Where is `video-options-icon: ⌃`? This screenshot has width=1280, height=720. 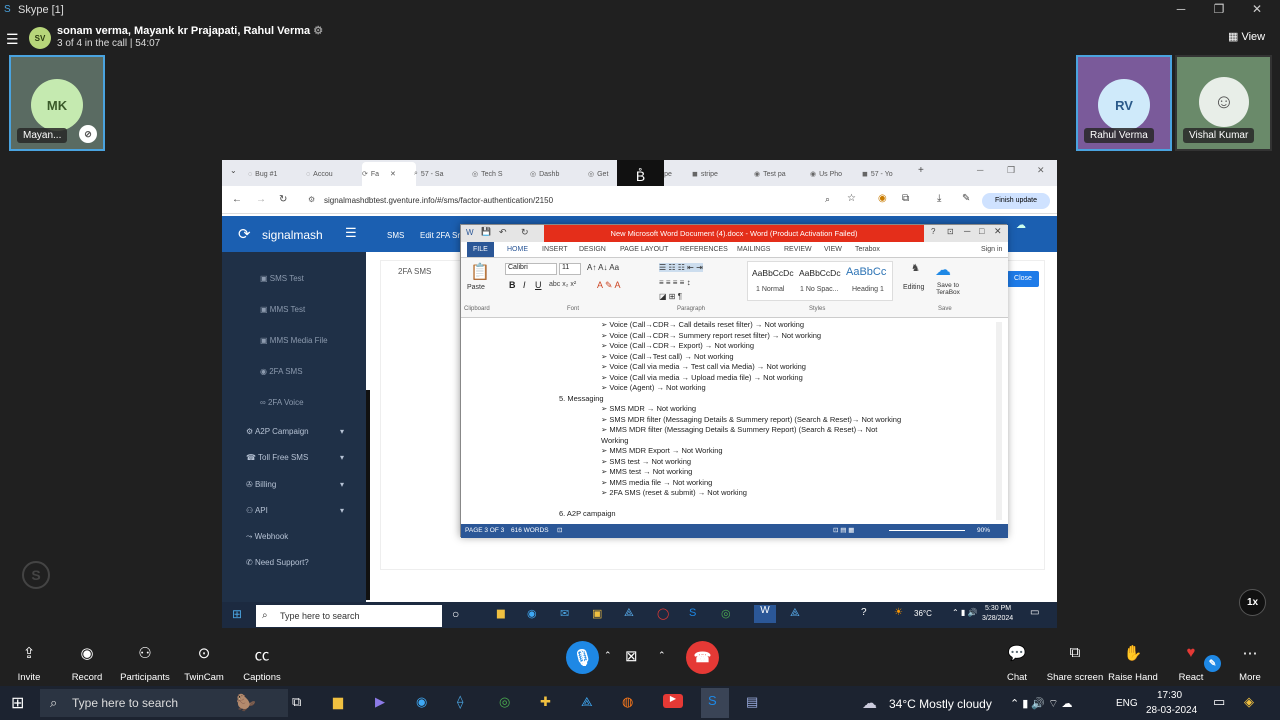
video-options-icon: ⌃ is located at coordinates (662, 655).